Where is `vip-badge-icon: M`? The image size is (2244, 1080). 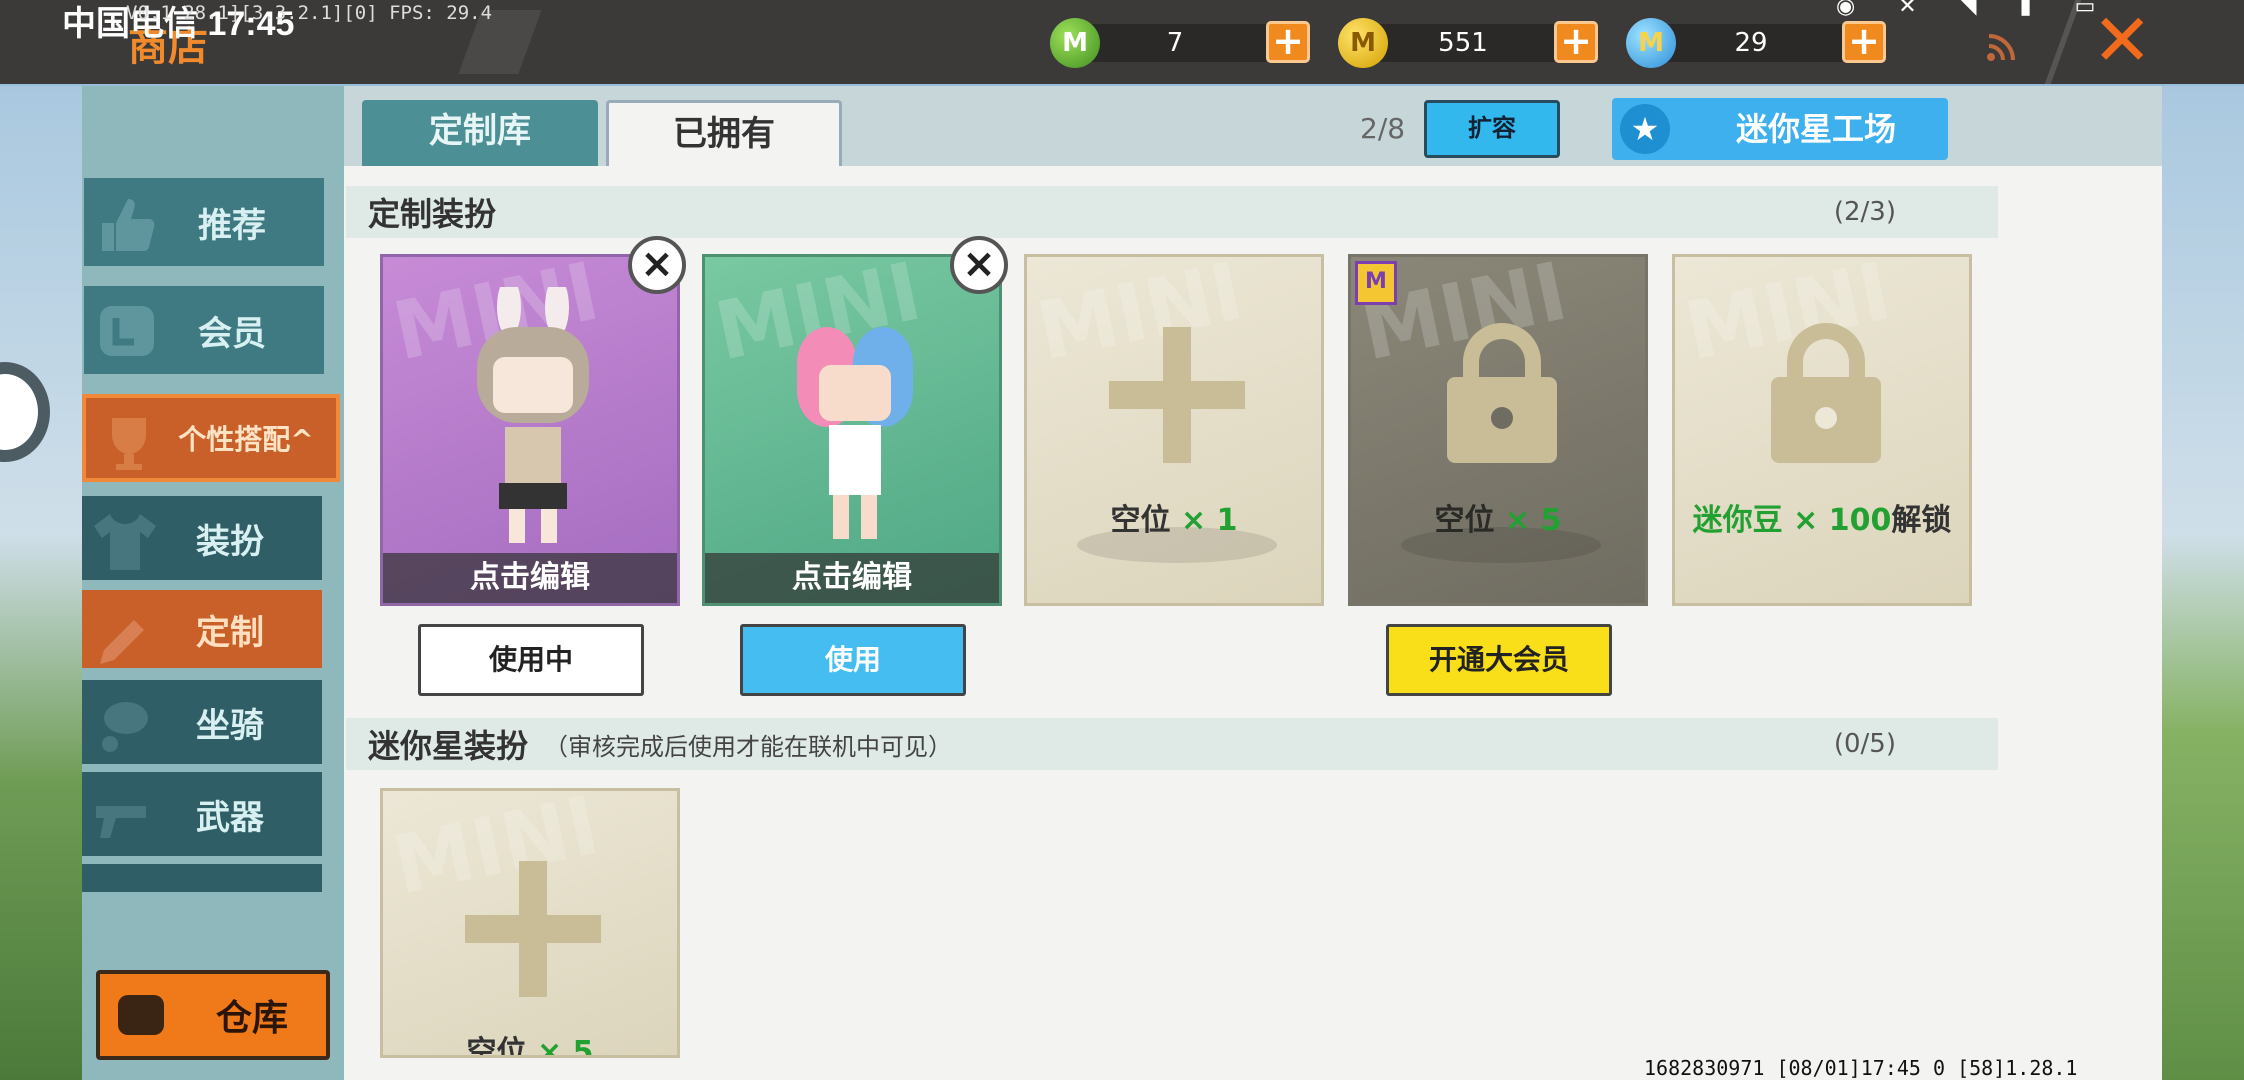 vip-badge-icon: M is located at coordinates (1376, 283).